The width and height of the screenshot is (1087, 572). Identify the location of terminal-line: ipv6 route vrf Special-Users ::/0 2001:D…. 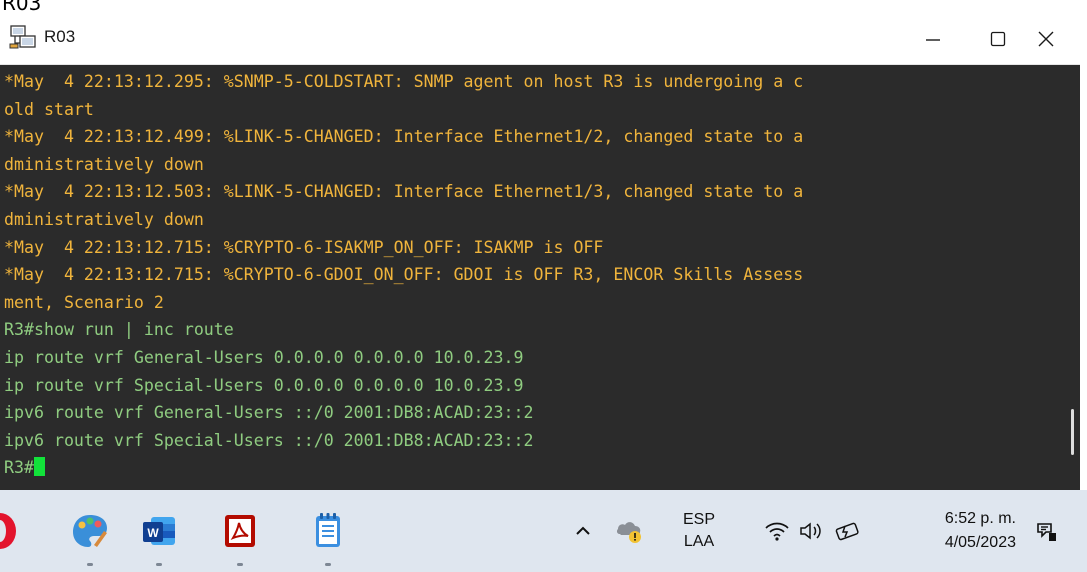
(269, 440).